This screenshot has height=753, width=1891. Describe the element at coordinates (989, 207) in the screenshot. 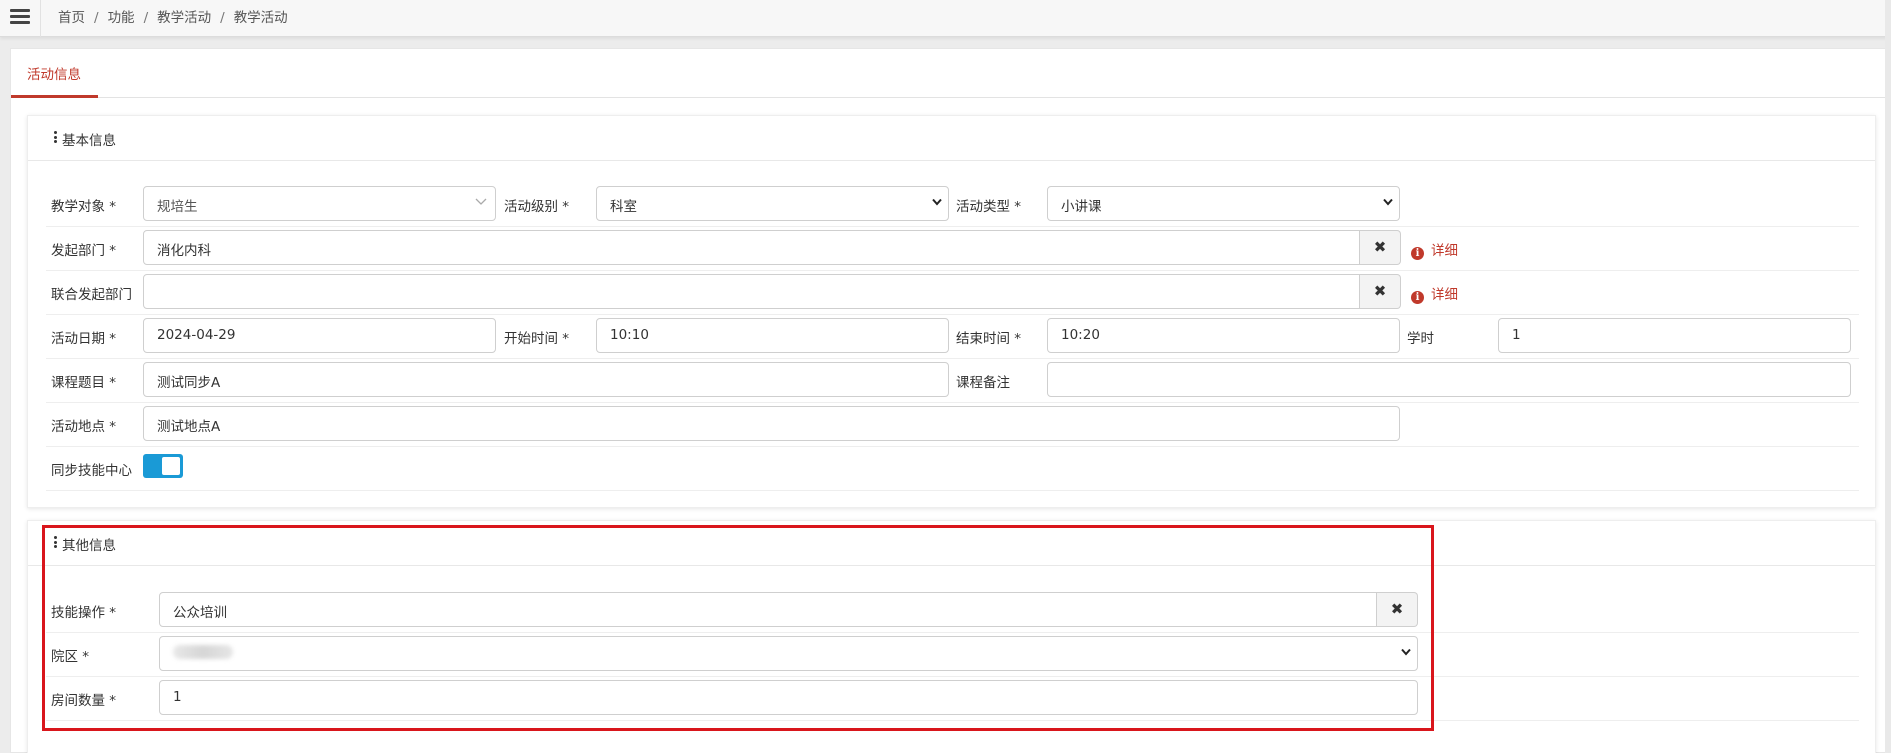

I see `activity-type-label: 活动类型 *` at that location.